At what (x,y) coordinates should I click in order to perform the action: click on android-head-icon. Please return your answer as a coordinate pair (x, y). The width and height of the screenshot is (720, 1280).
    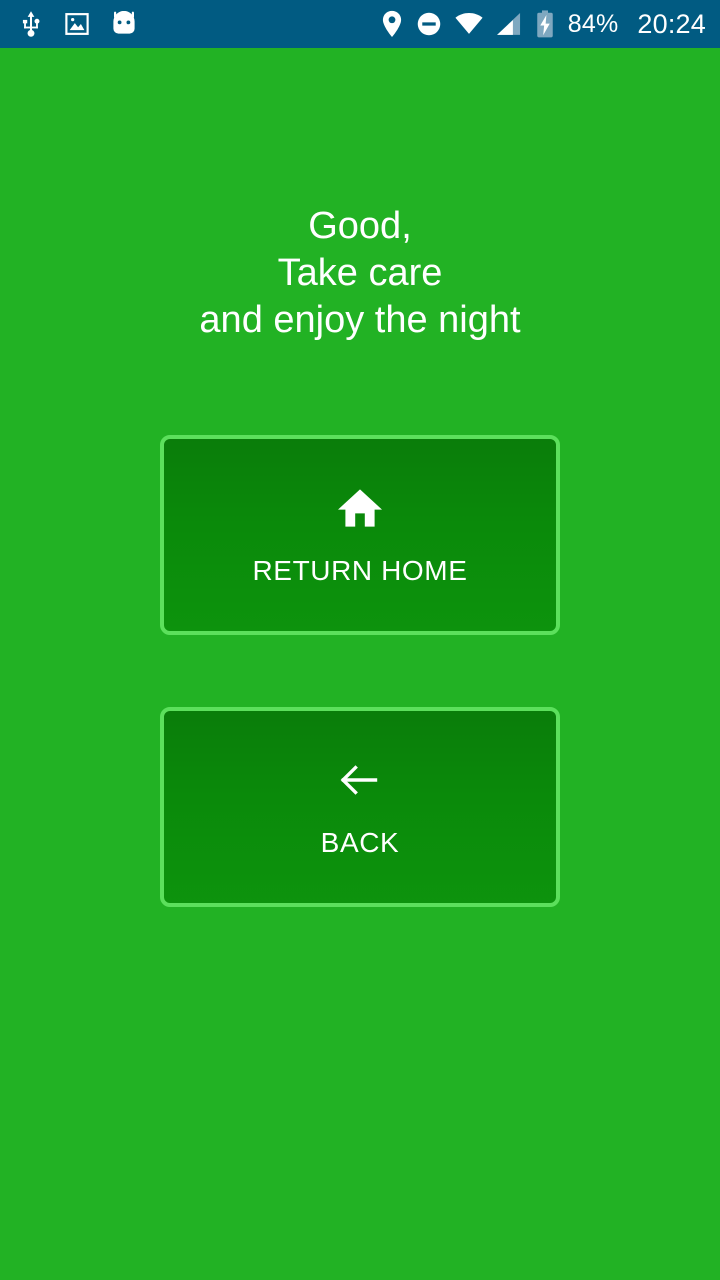
    Looking at the image, I should click on (124, 24).